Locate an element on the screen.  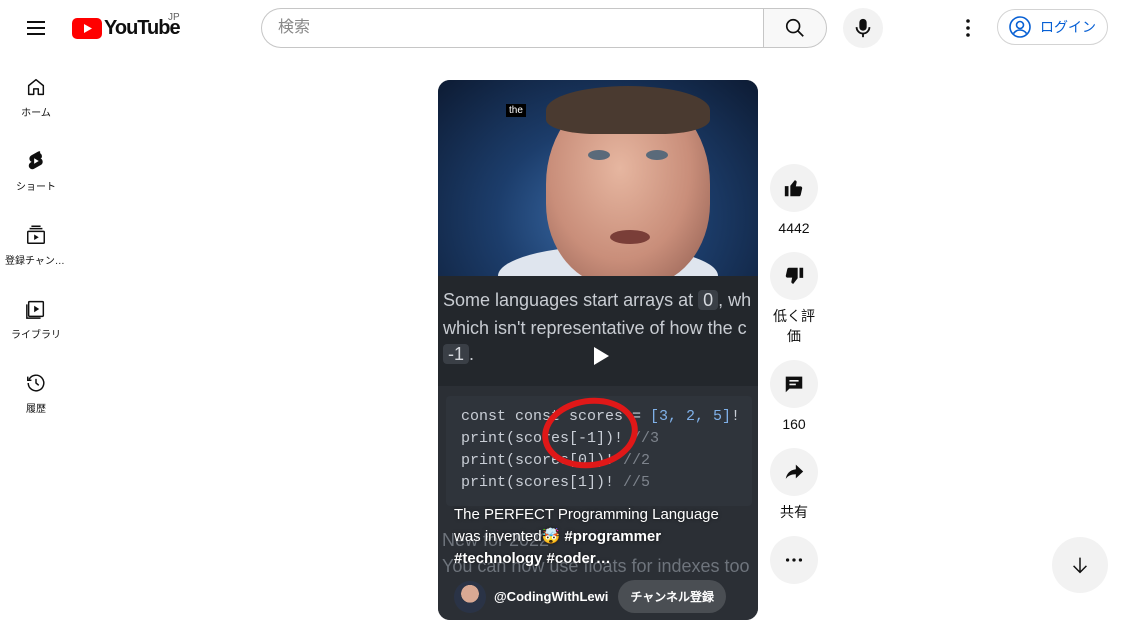
more-horizontal-icon is located at coordinates (794, 560).